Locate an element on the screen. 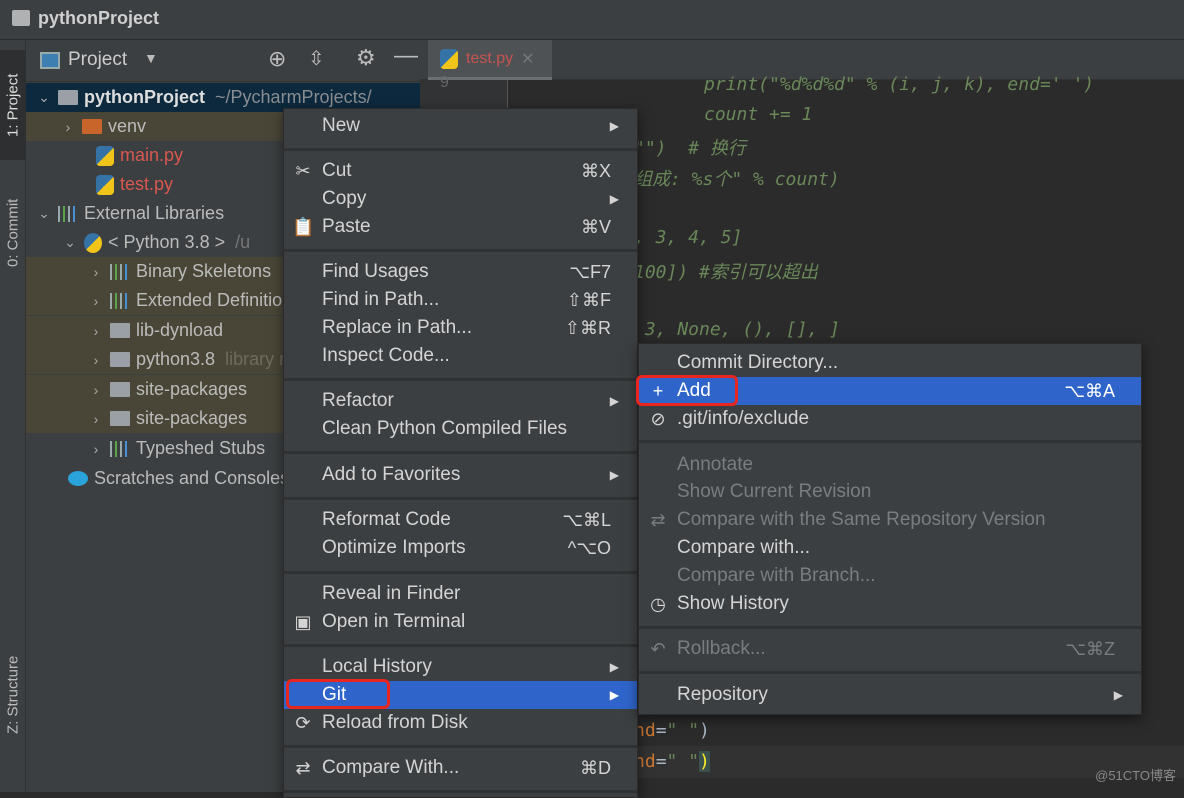 This screenshot has height=798, width=1184. menu-item-paste: 📋 Paste ⌘V is located at coordinates (460, 227).